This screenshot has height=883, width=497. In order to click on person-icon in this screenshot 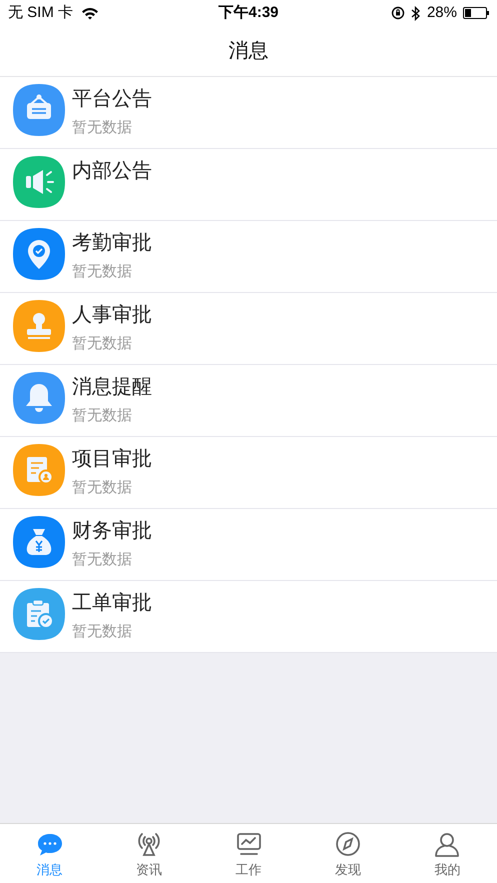, I will do `click(447, 844)`.